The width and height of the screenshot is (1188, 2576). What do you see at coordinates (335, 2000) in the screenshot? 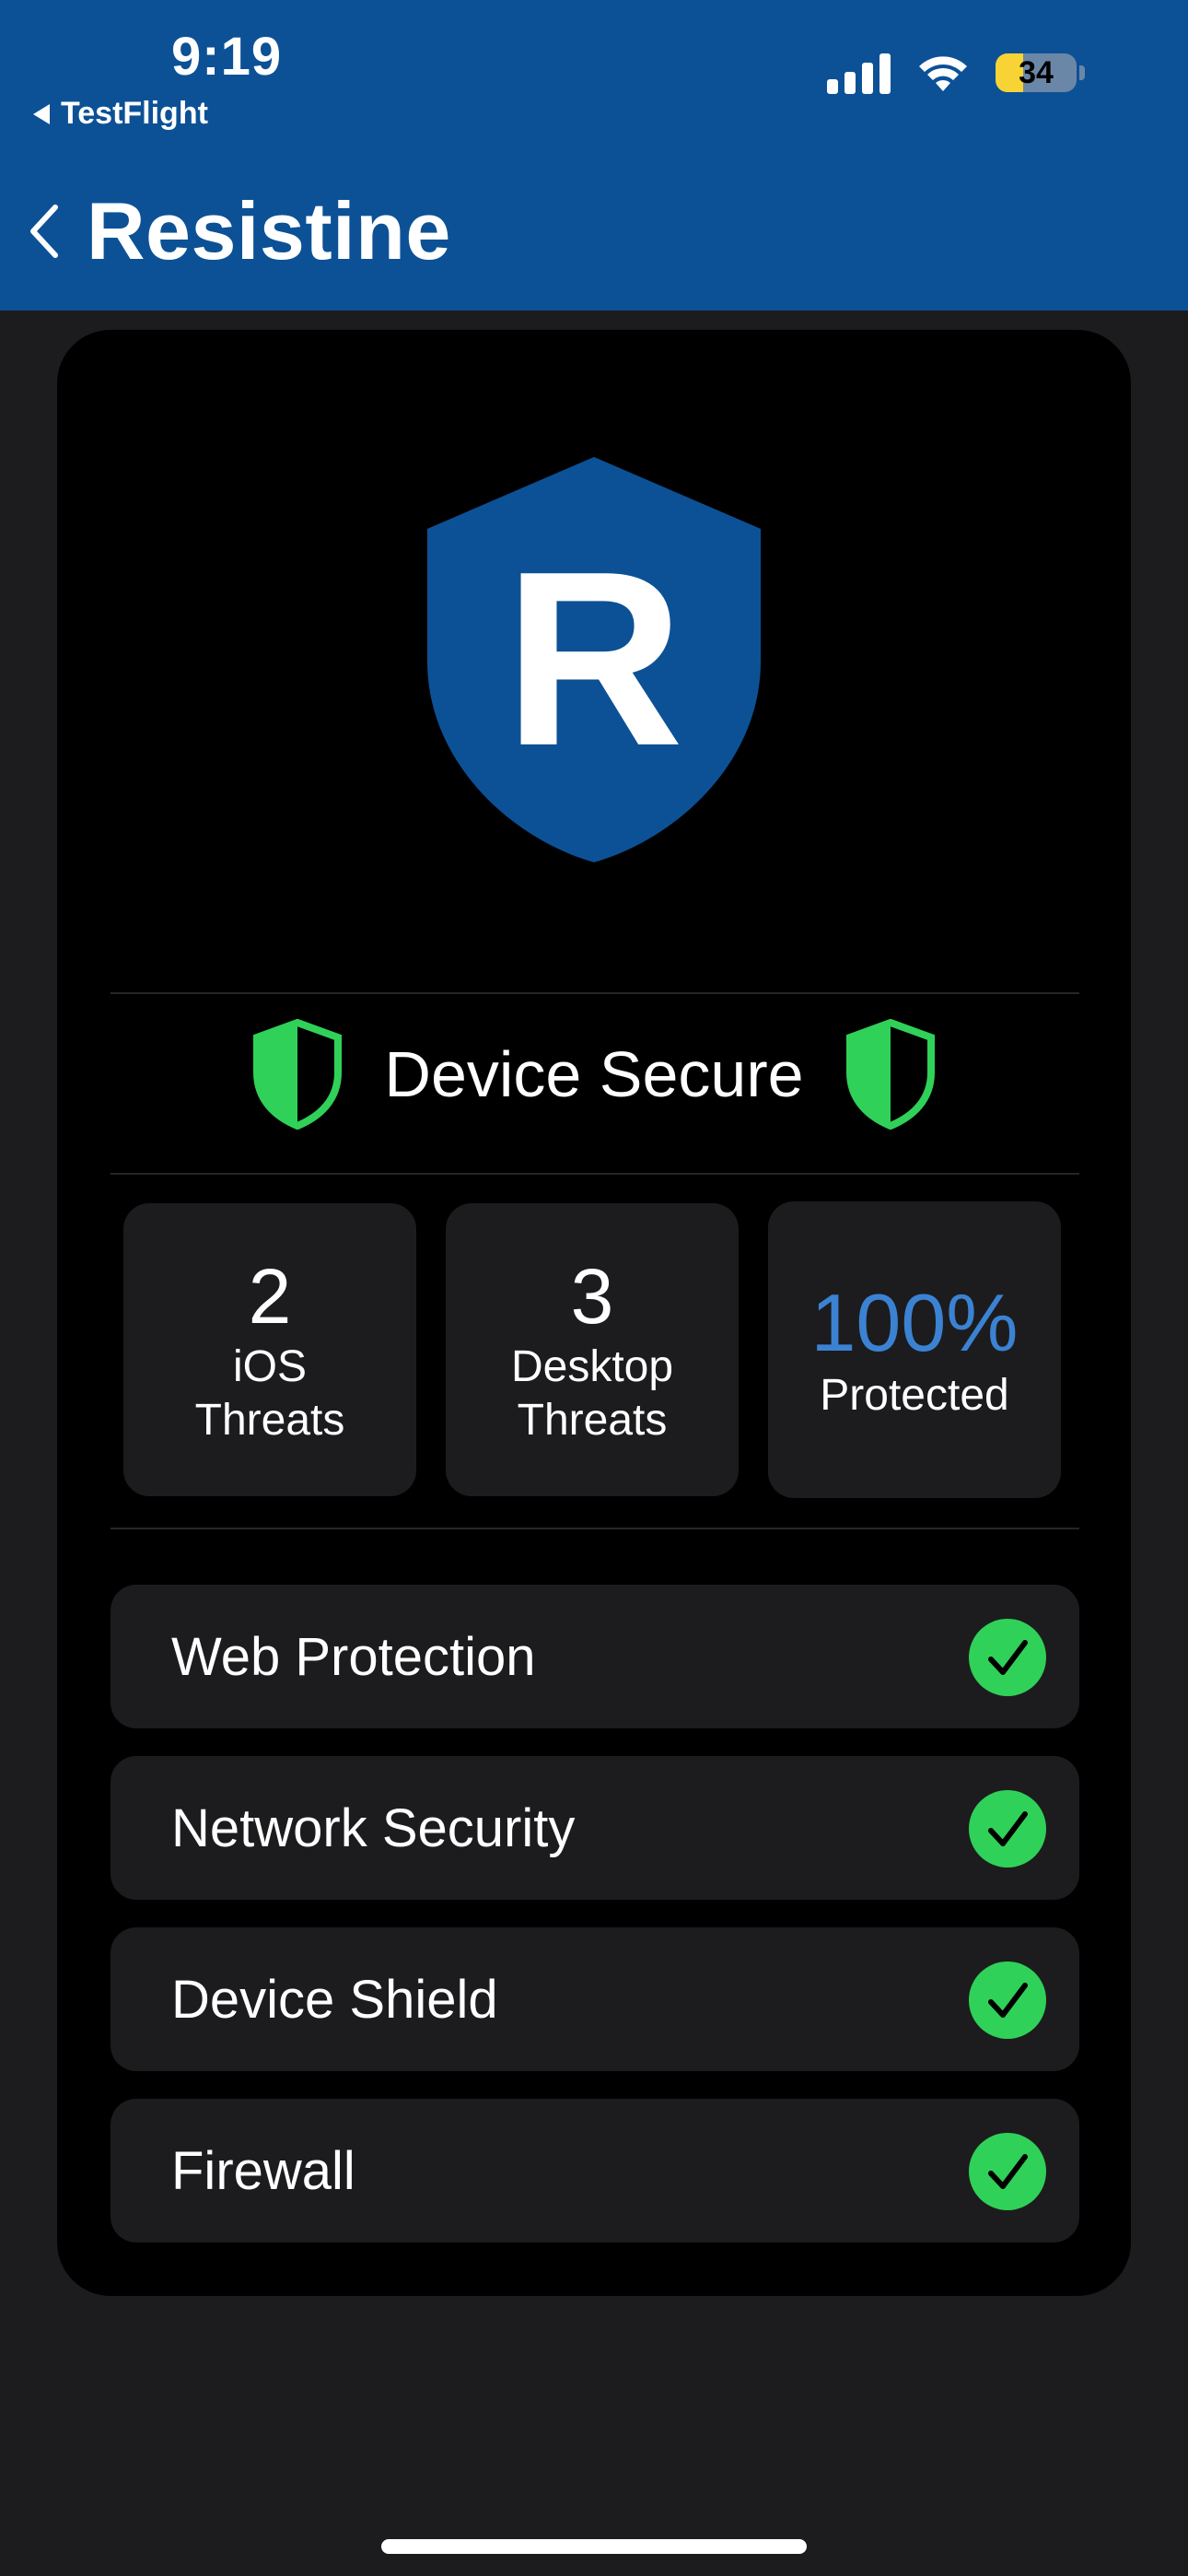
I see `feature-label: Device Shield` at bounding box center [335, 2000].